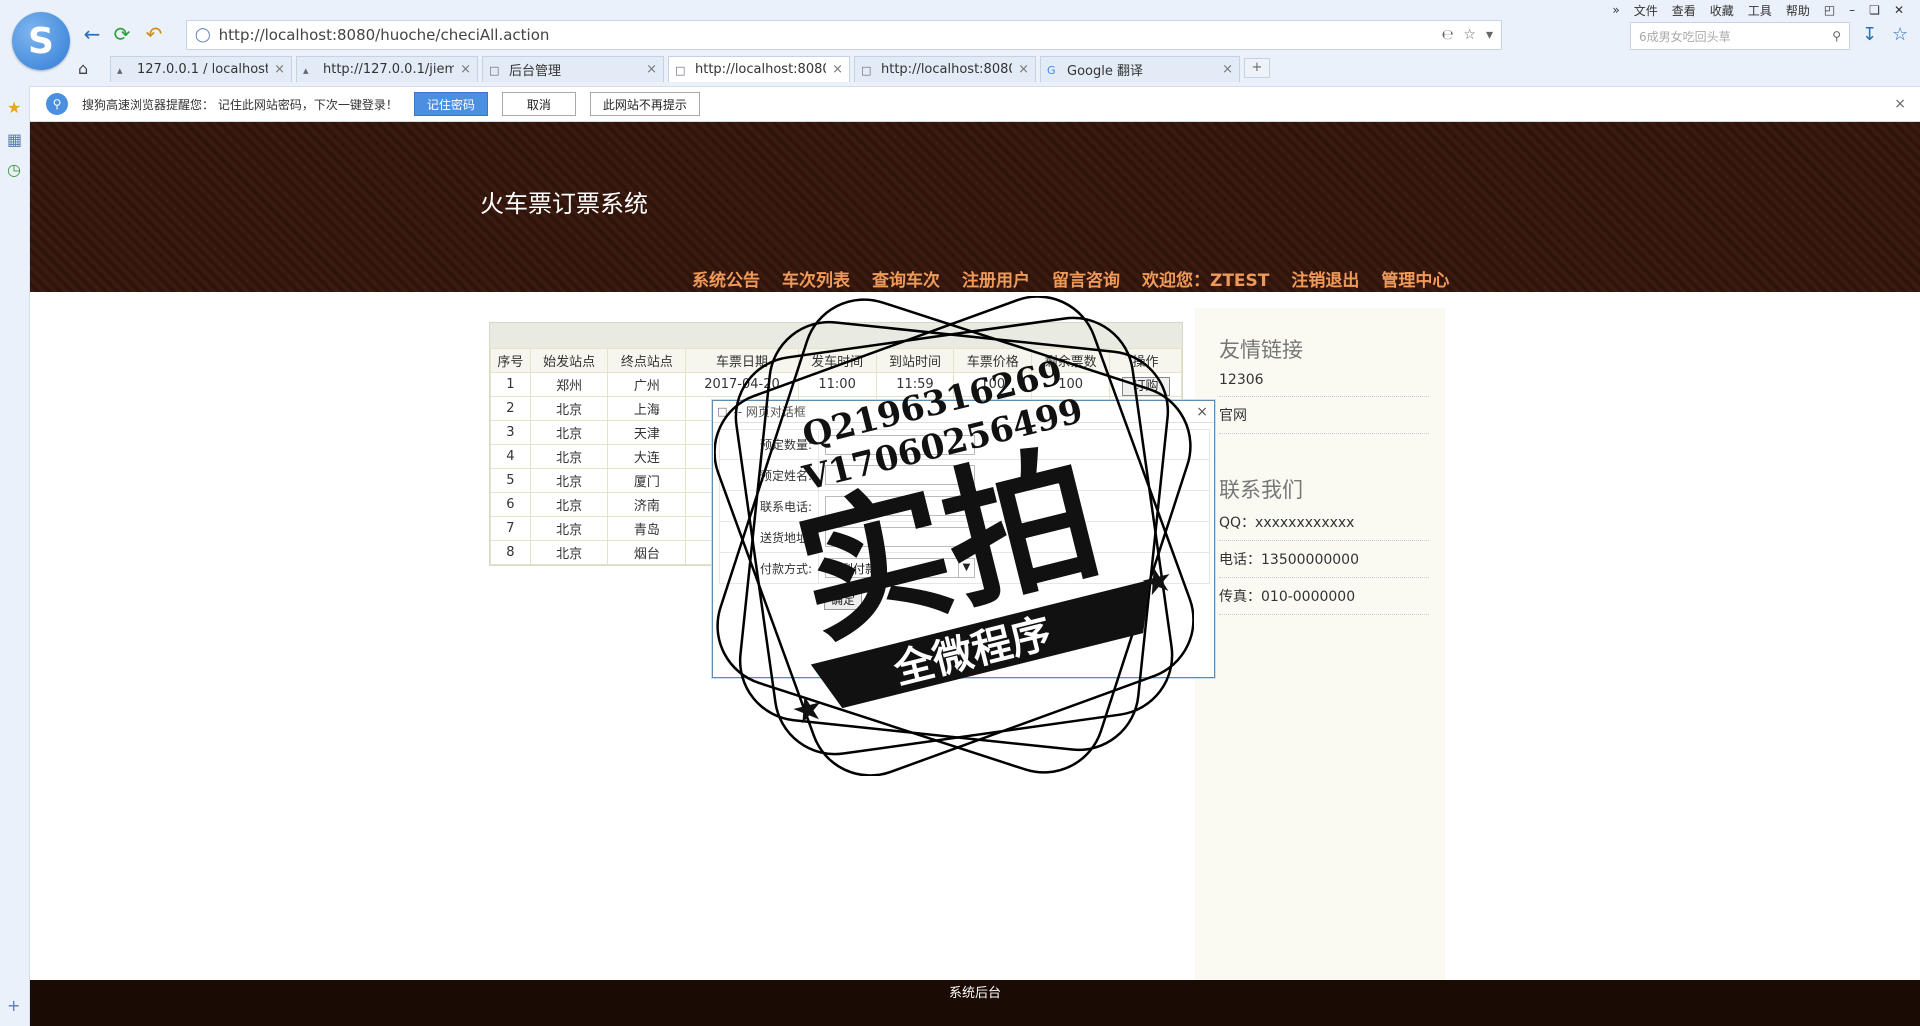 The height and width of the screenshot is (1026, 1920). I want to click on search-icon: ⚲, so click(1836, 36).